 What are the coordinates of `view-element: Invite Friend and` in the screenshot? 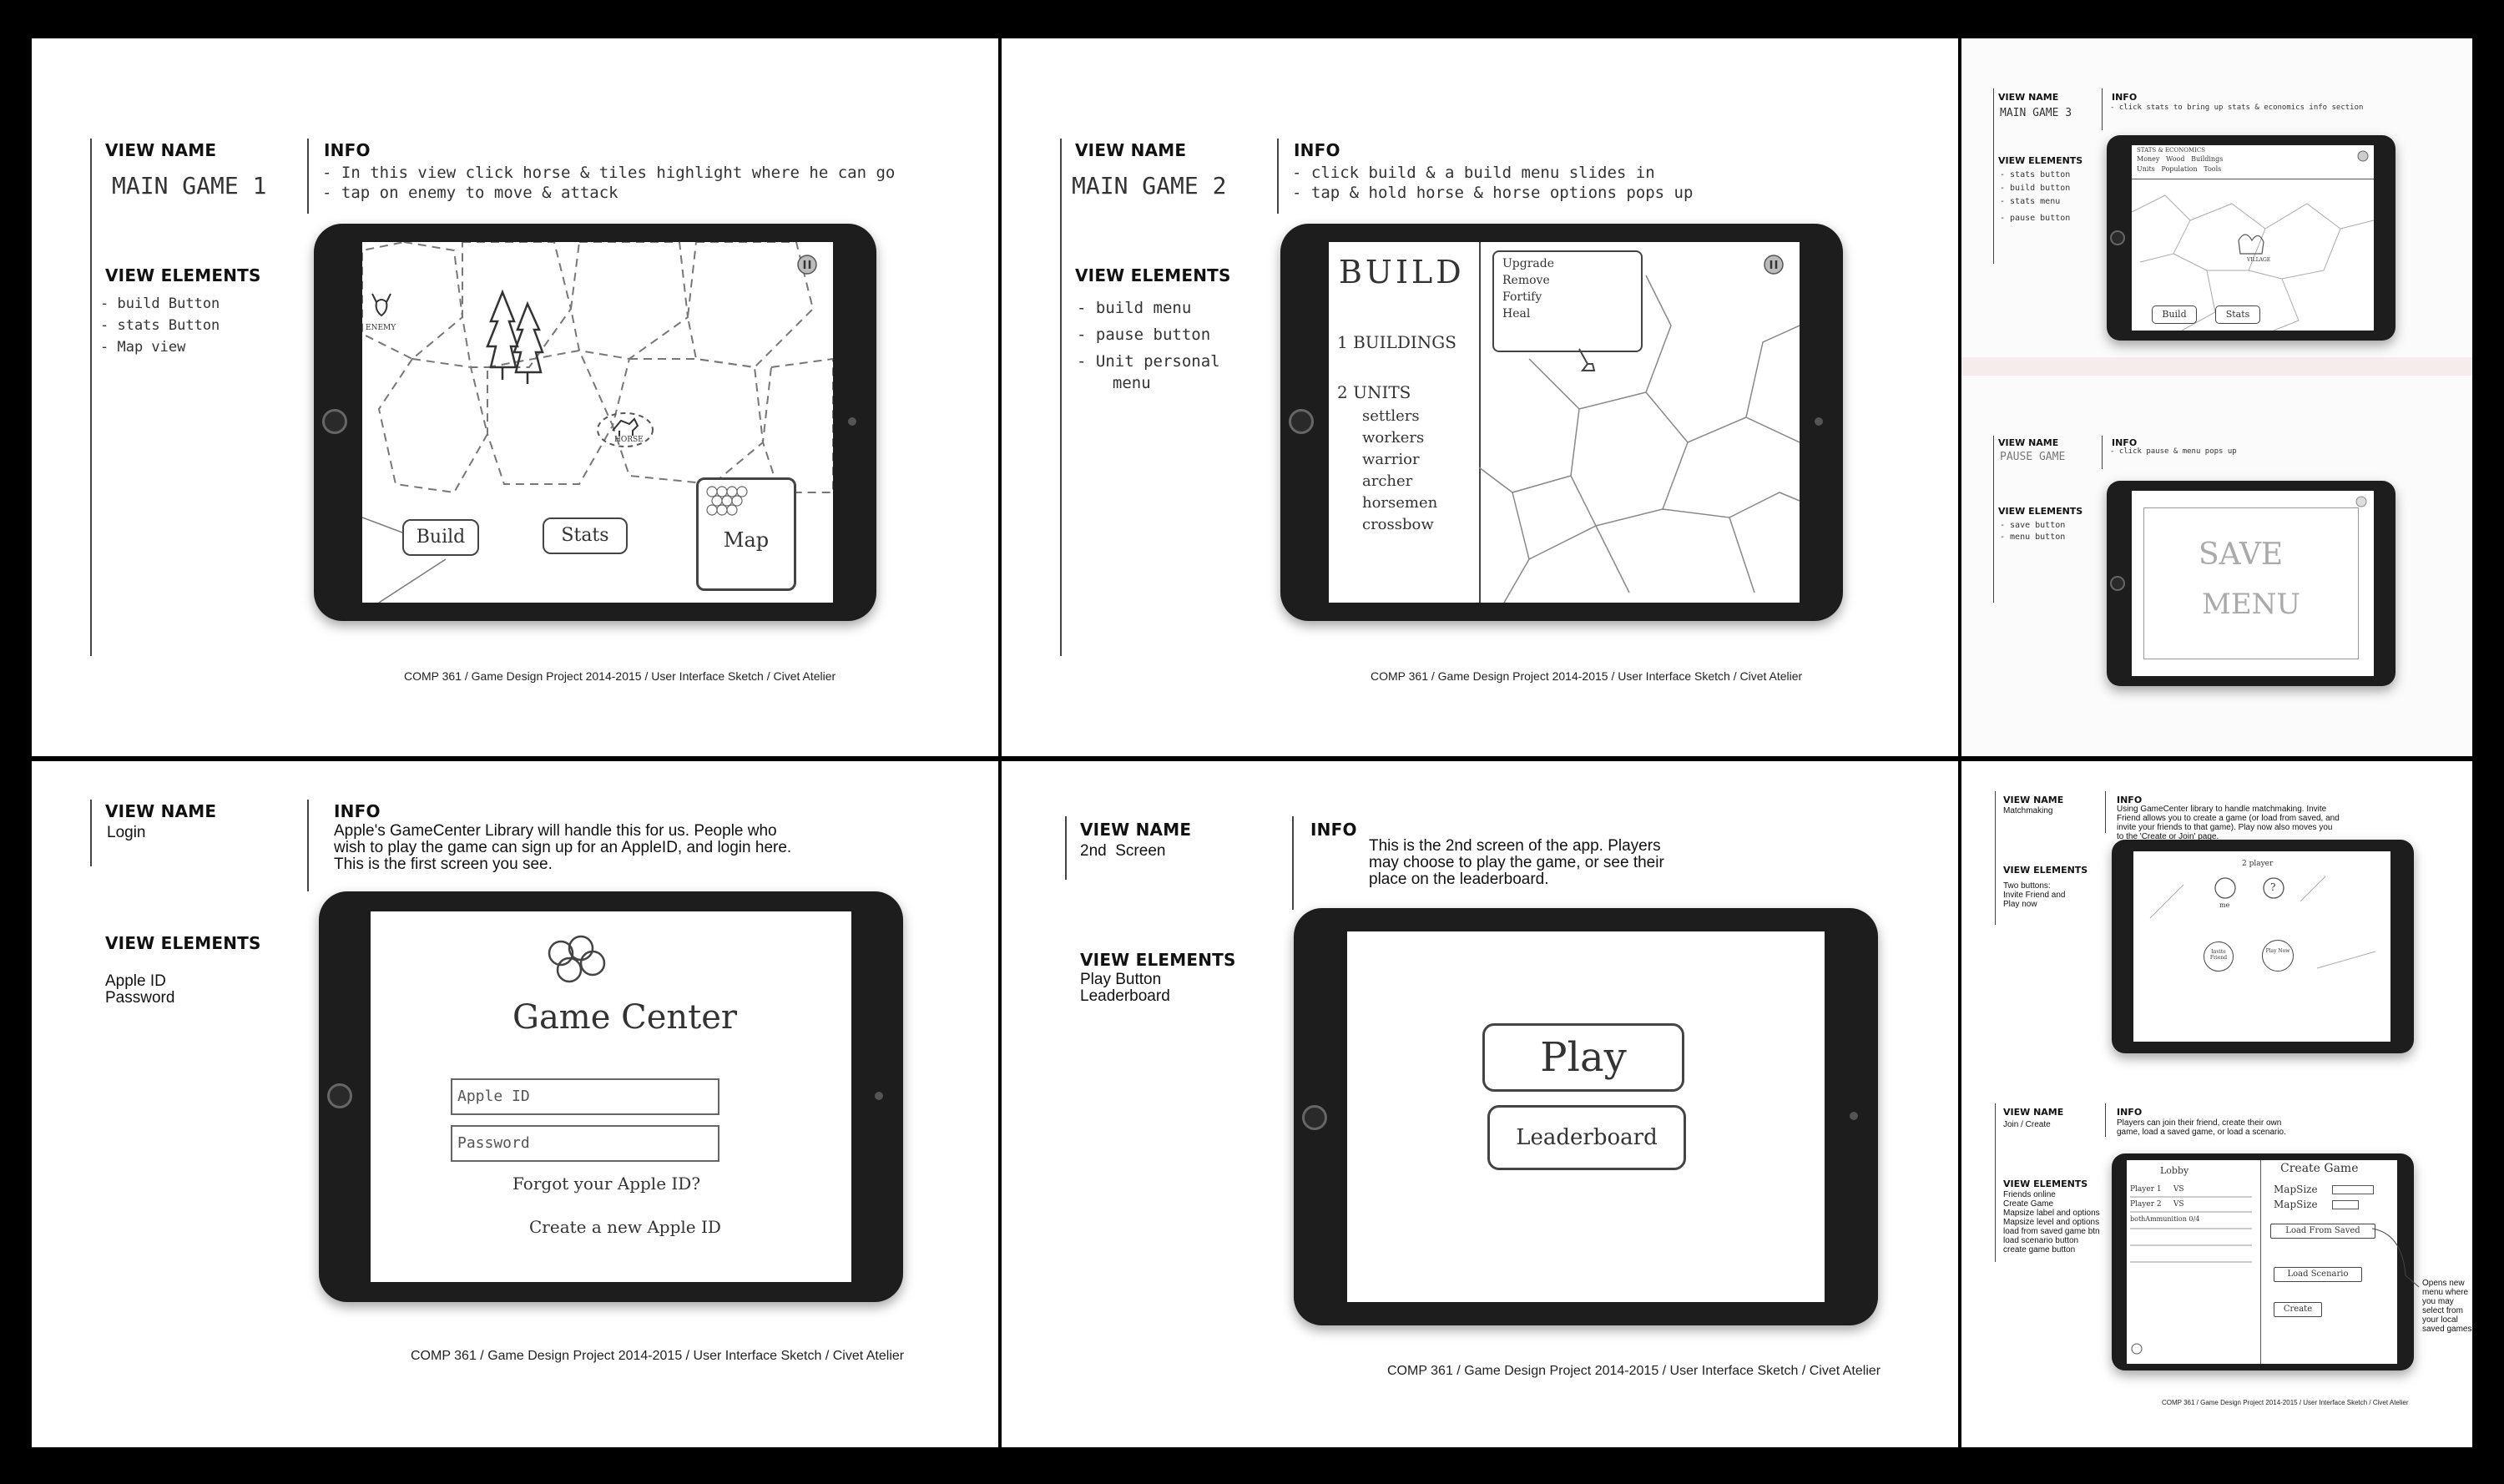 It's located at (2034, 895).